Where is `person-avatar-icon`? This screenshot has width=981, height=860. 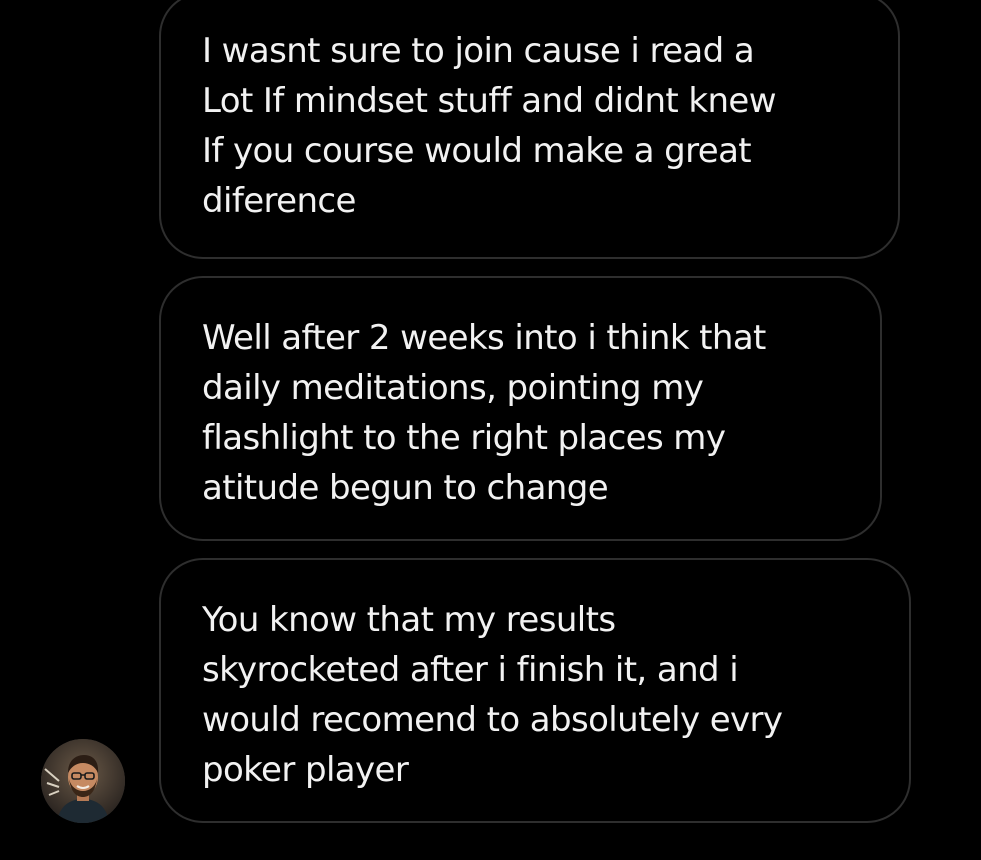 person-avatar-icon is located at coordinates (83, 781).